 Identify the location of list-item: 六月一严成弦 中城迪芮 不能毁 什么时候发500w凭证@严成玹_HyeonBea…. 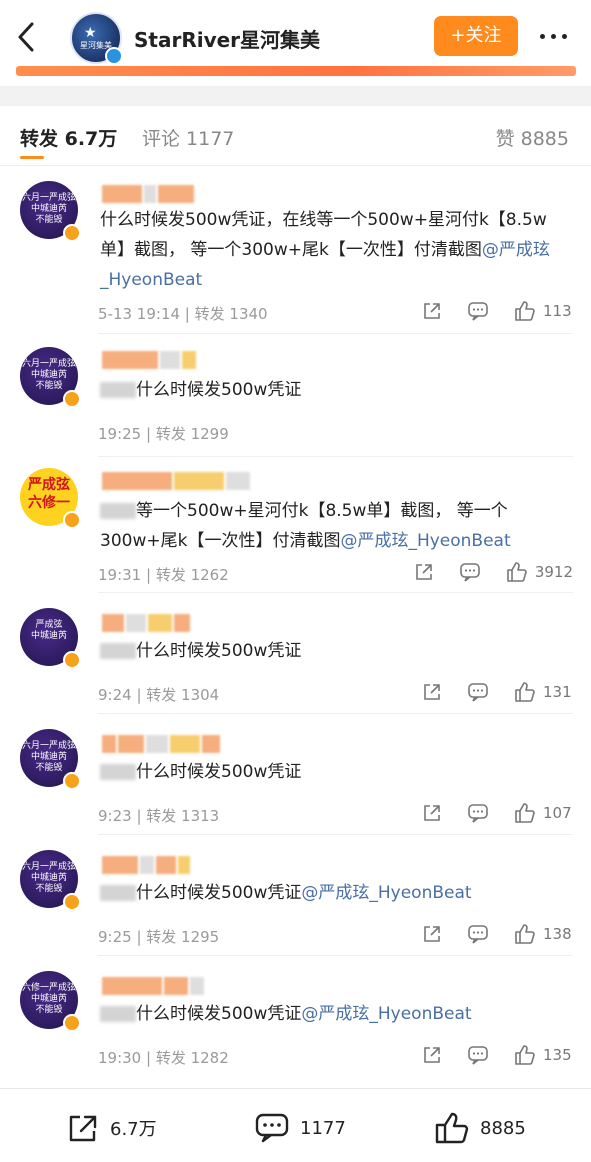
(295, 896).